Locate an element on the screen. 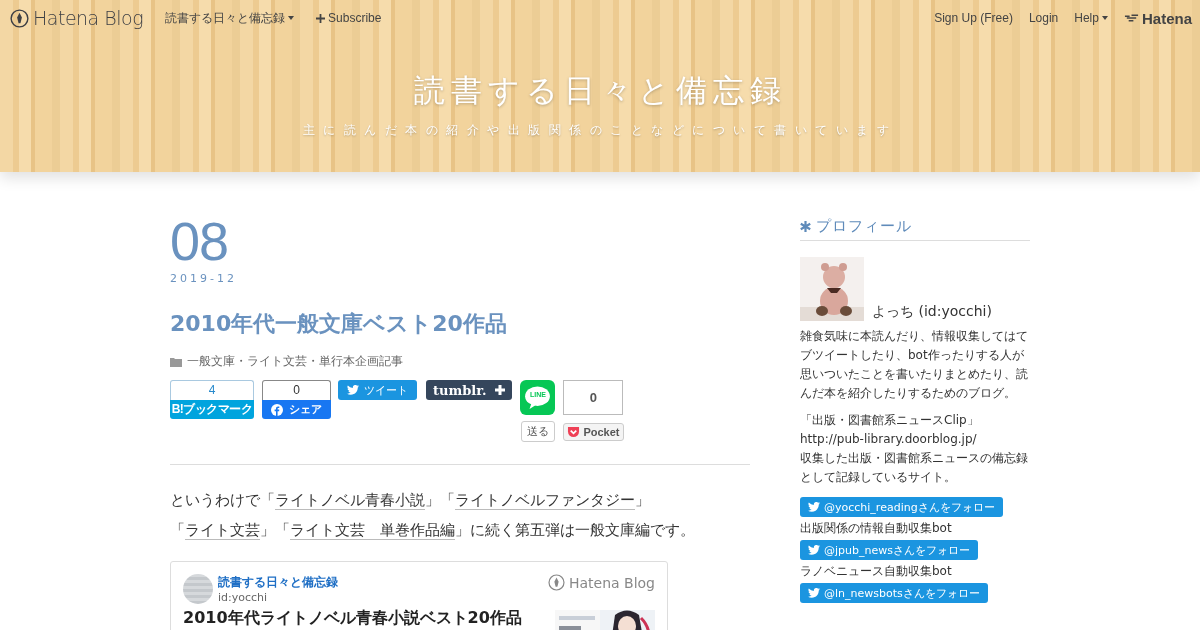 This screenshot has width=1200, height=630. profile-bio: 雑食気味に本読んだり、情報収集してはてブツイートしたり、bot作ったりする人が思いついたことを書いたりまとめたり、読んだ本を紹介したりするためのブログ。 is located at coordinates (914, 365).